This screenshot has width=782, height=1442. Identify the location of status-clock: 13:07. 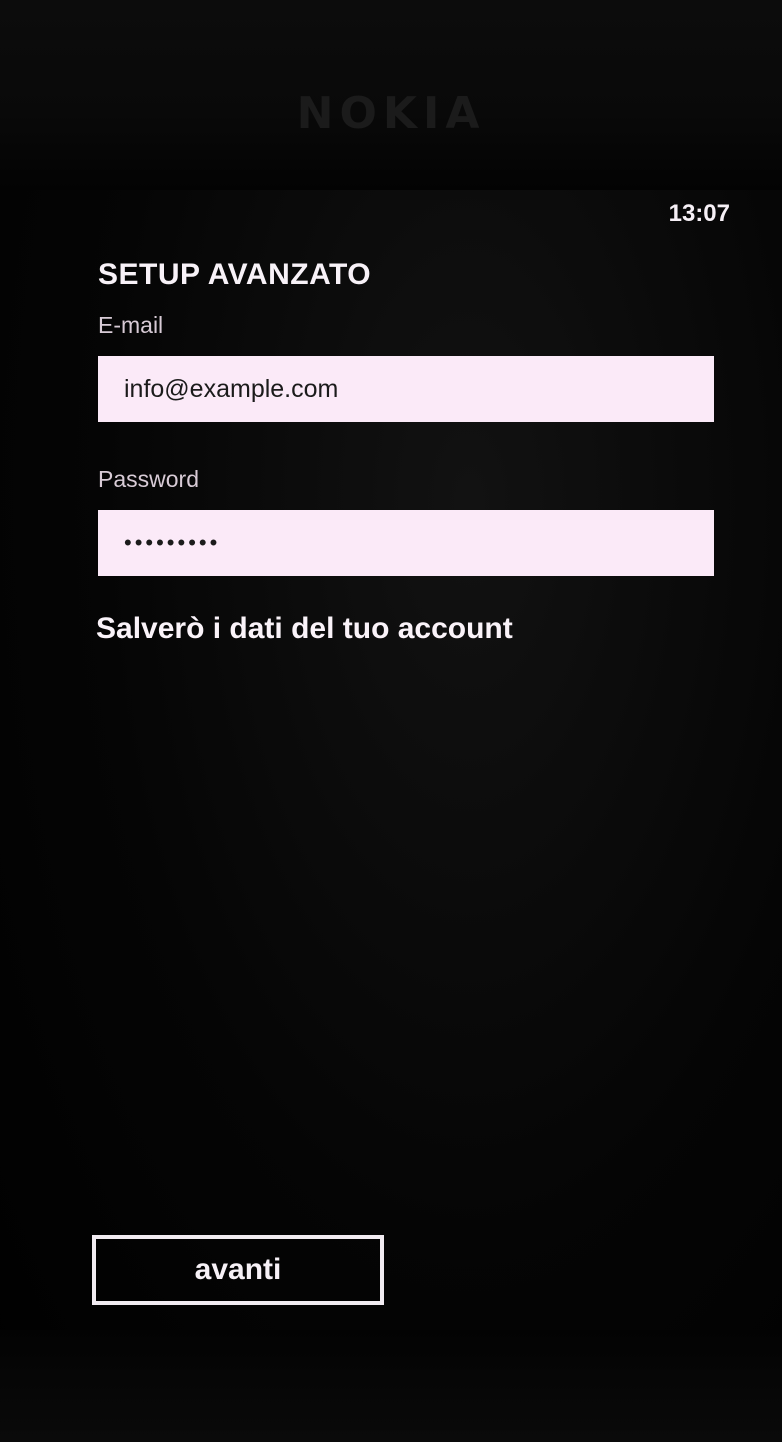
(699, 213).